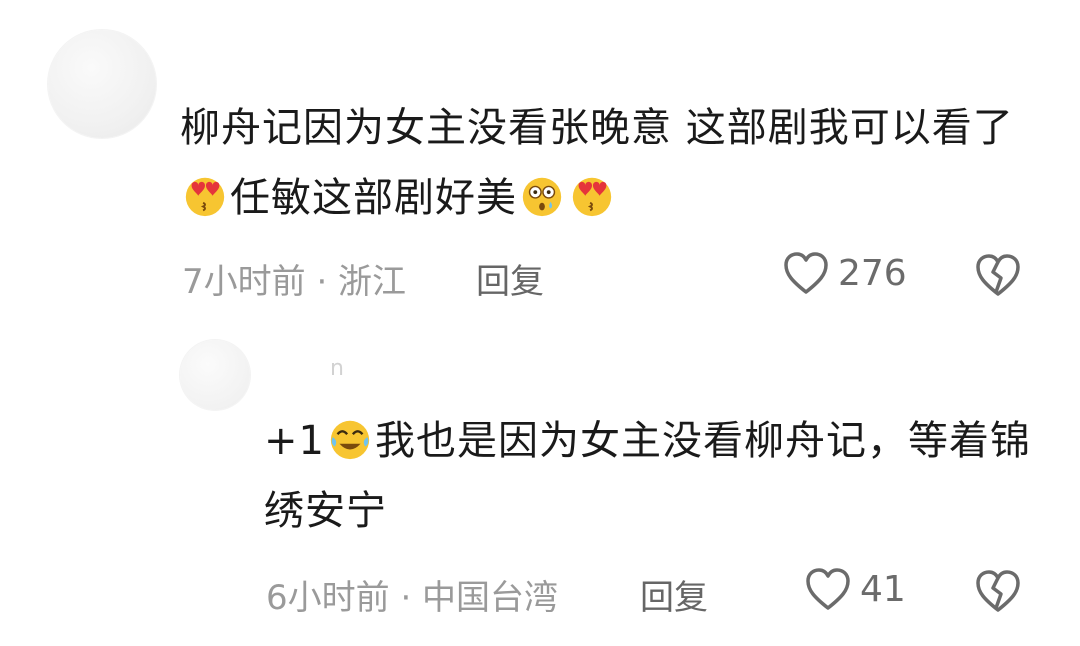 The image size is (1080, 646). I want to click on avatar, so click(102, 84).